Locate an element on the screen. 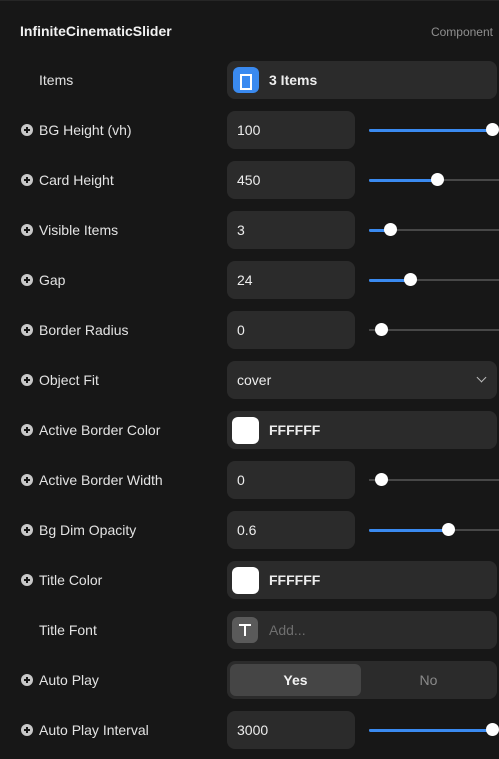 This screenshot has width=499, height=759. no-label: No is located at coordinates (428, 680).